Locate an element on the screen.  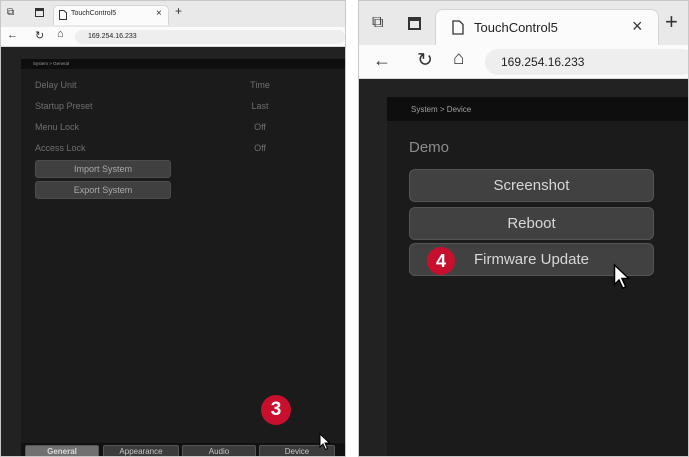
setting-value: Last is located at coordinates (260, 106).